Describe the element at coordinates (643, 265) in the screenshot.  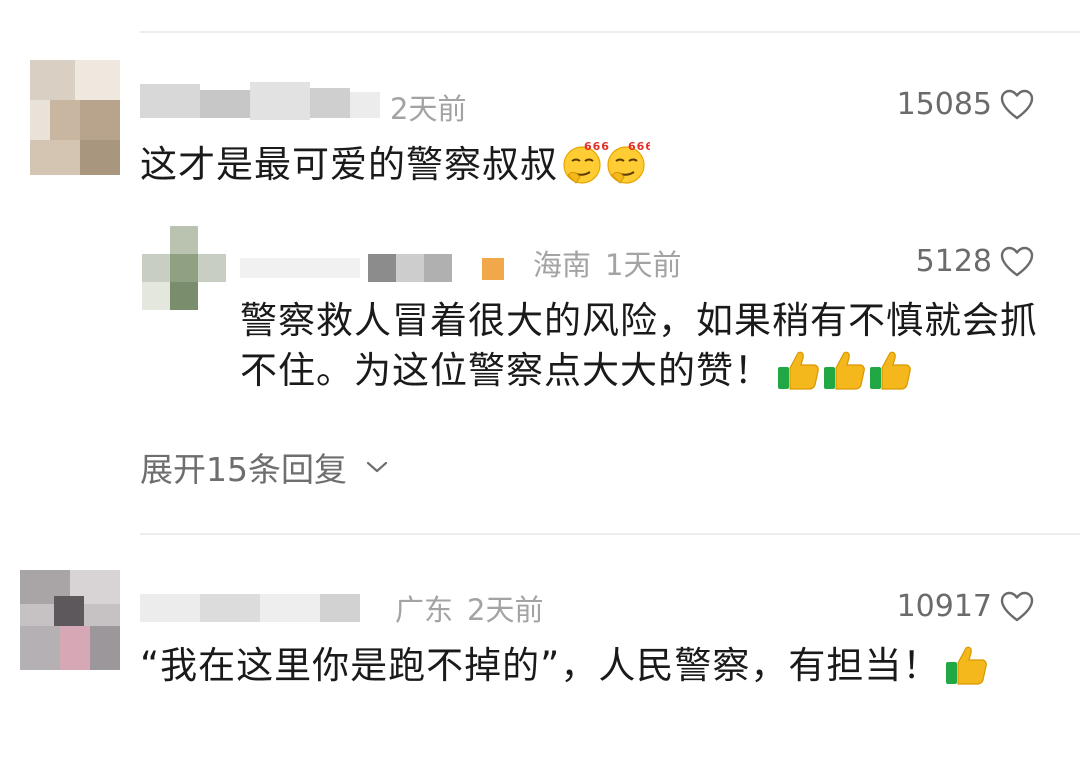
I see `reply-time: 1天前` at that location.